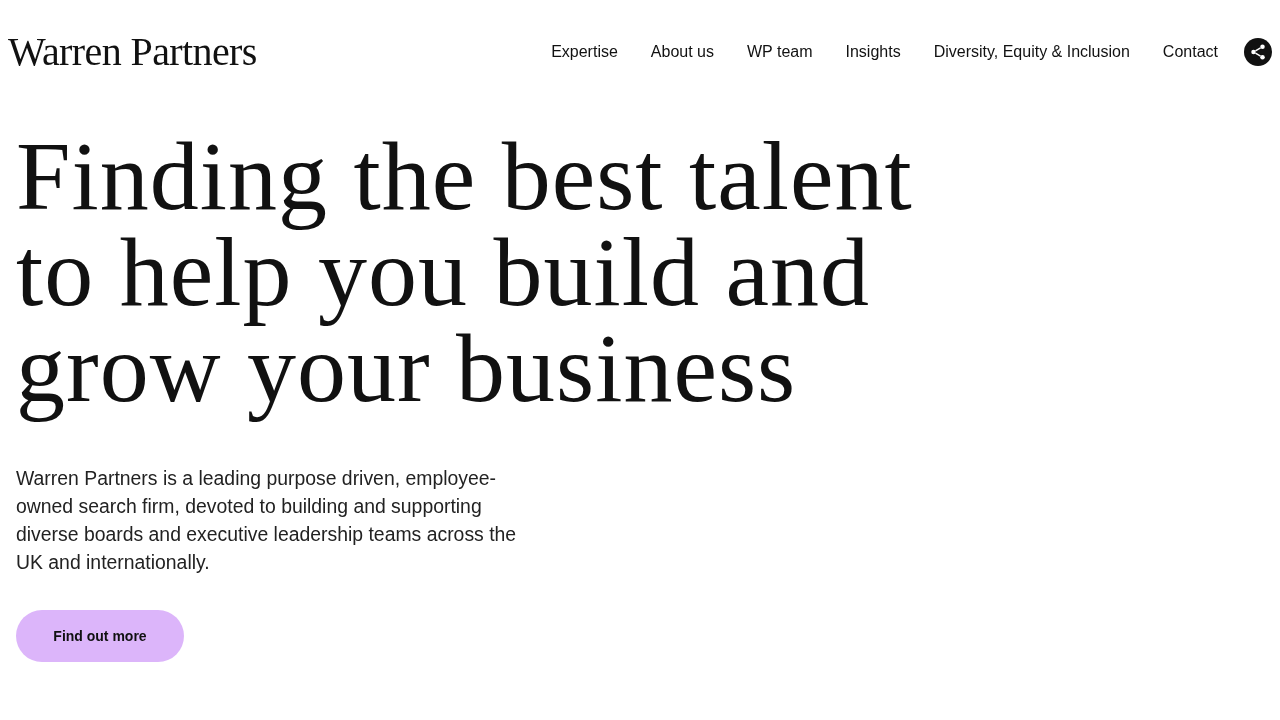 Image resolution: width=1280 pixels, height=720 pixels. What do you see at coordinates (682, 52) in the screenshot?
I see `nav-link: About us` at bounding box center [682, 52].